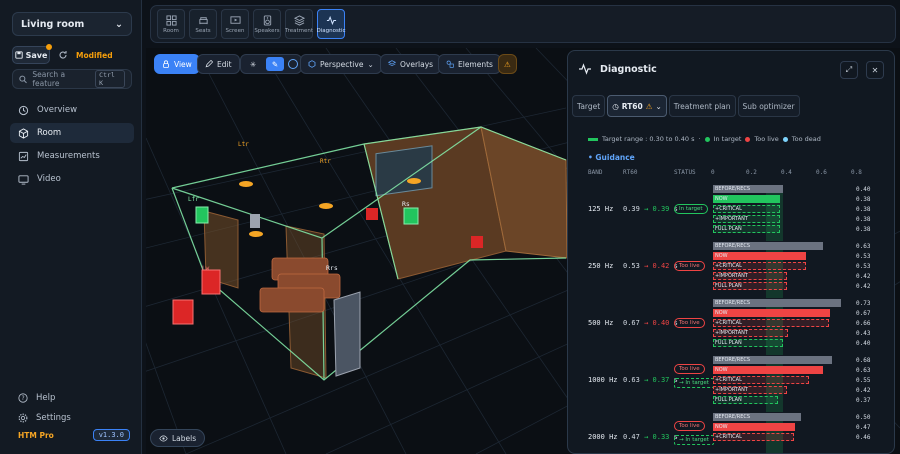 The width and height of the screenshot is (900, 454). Describe the element at coordinates (72, 156) in the screenshot. I see `sidebar-item-measurements: Measurements` at that location.